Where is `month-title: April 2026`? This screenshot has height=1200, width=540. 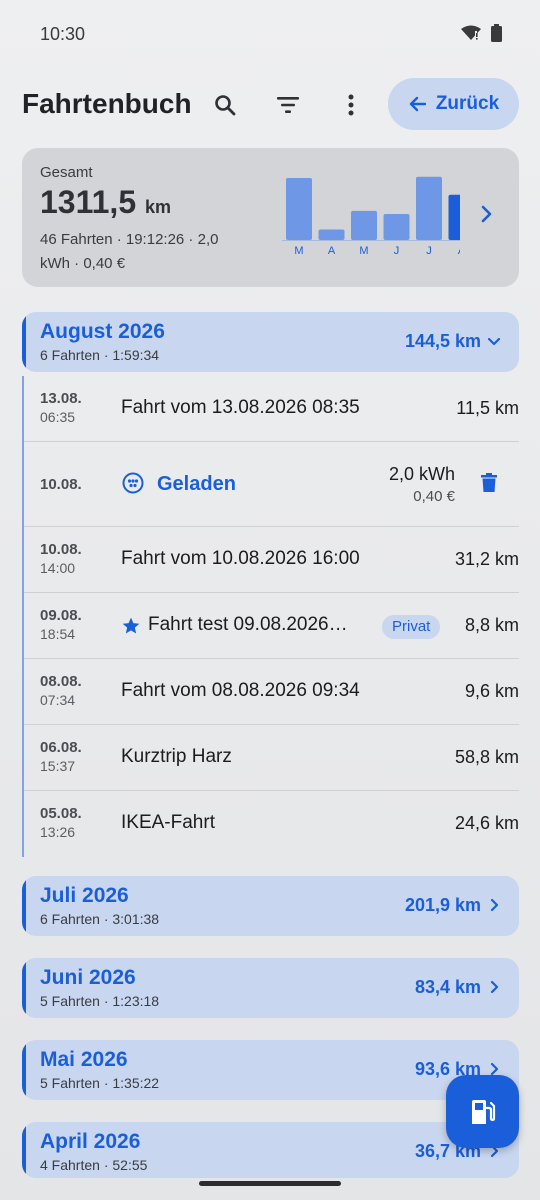
month-title: April 2026 is located at coordinates (90, 1141).